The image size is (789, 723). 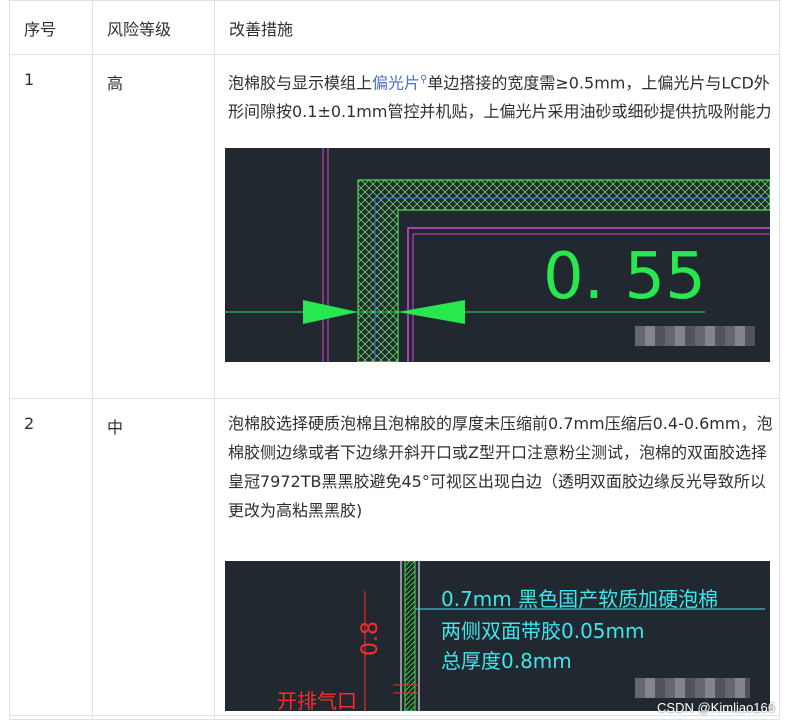 What do you see at coordinates (115, 427) in the screenshot?
I see `risk-level: 中` at bounding box center [115, 427].